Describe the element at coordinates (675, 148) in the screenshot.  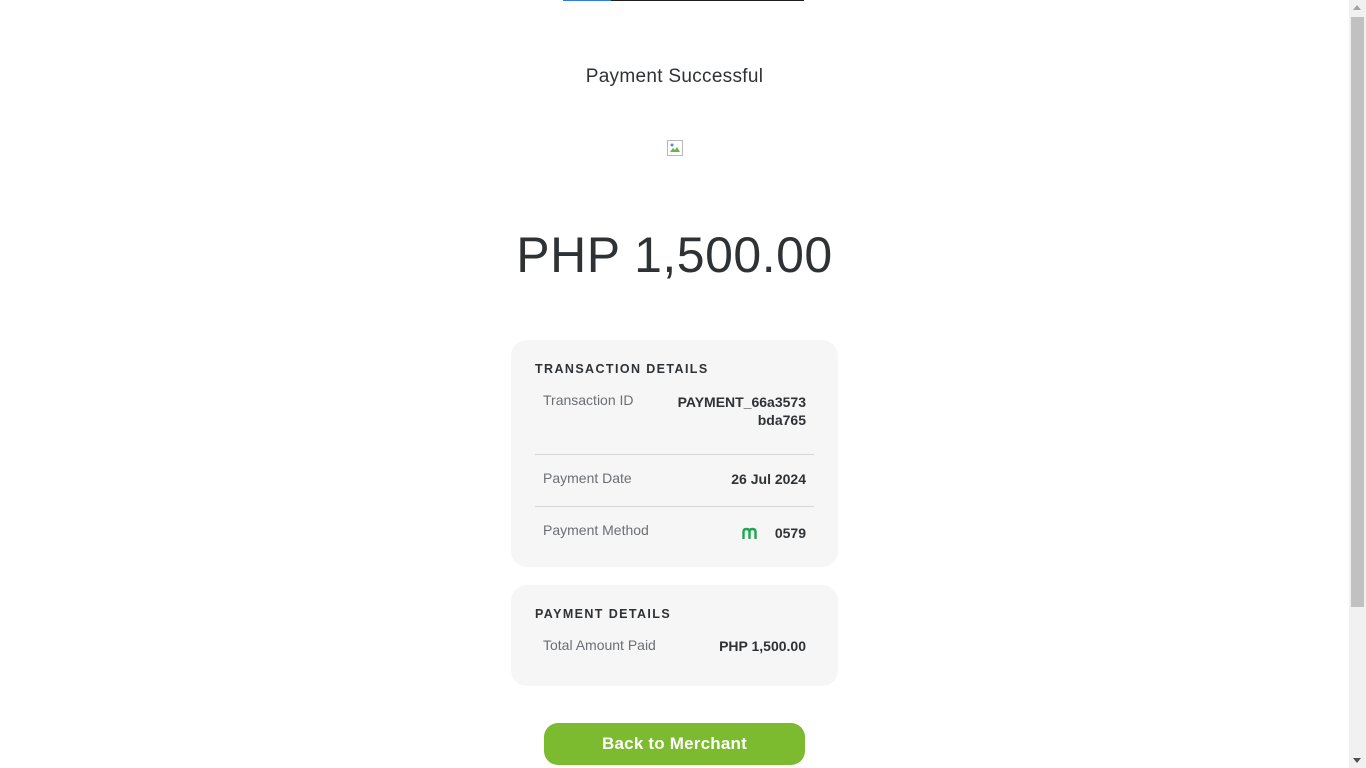
I see `broken-image-icon` at that location.